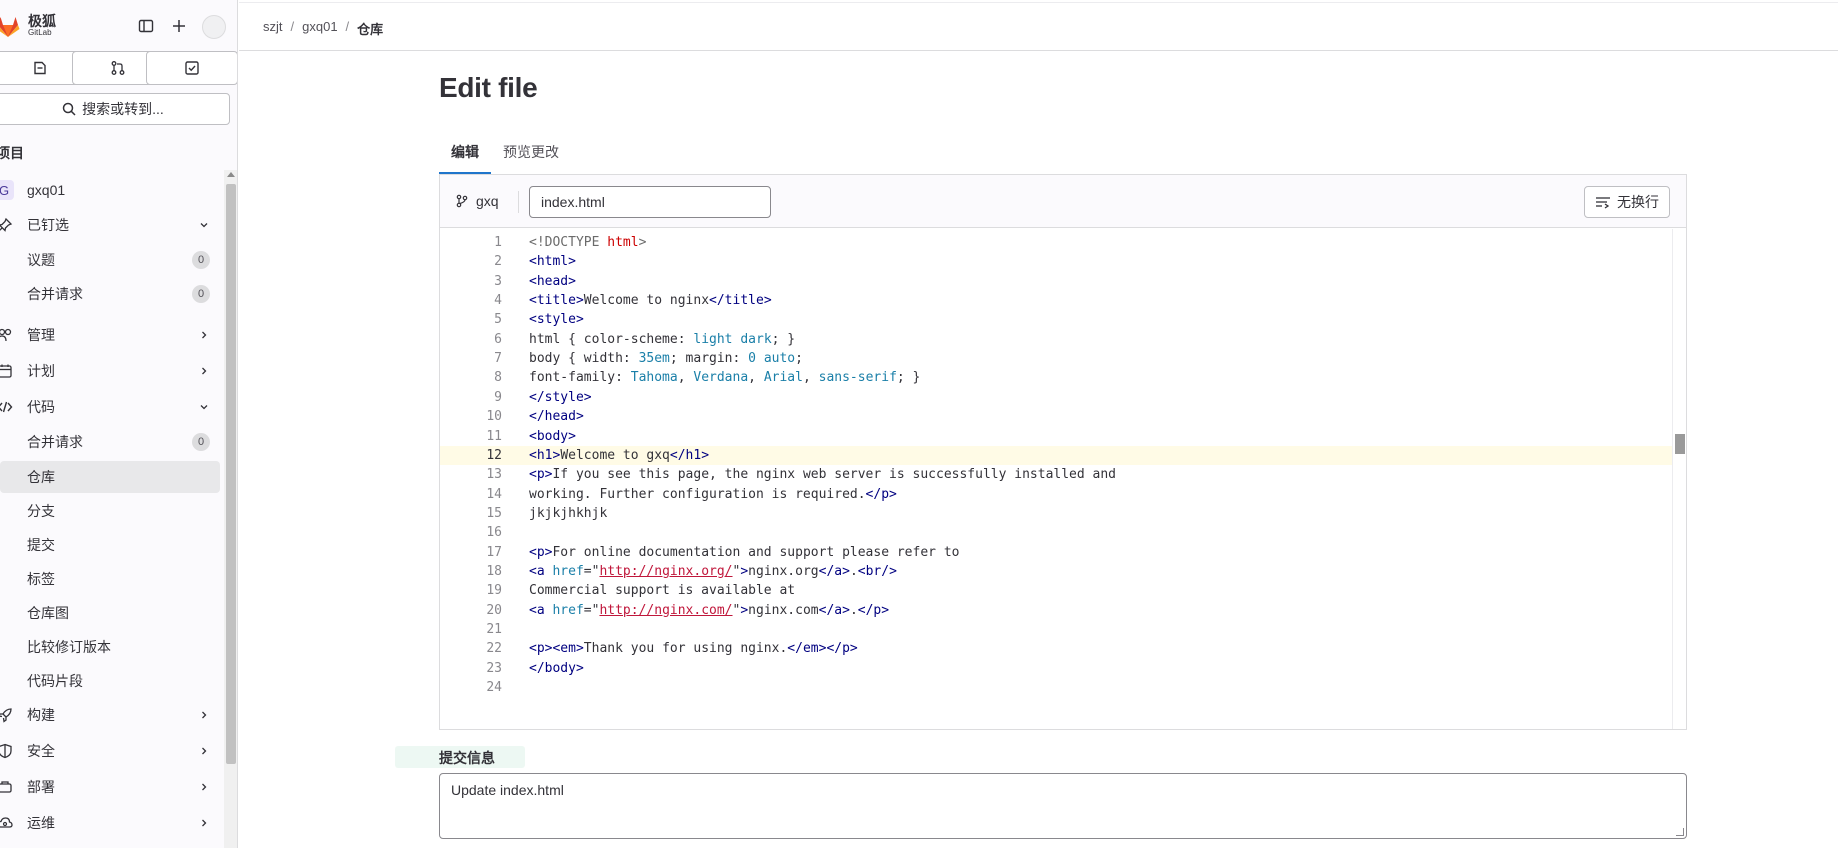  Describe the element at coordinates (477, 201) in the screenshot. I see `branch-indicator: gxq` at that location.